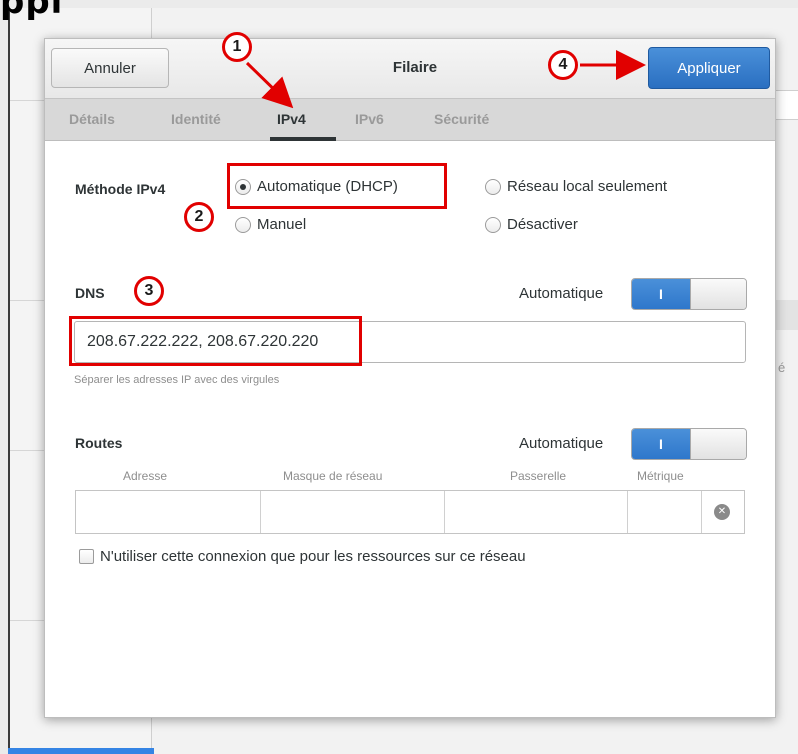  What do you see at coordinates (149, 291) in the screenshot?
I see `step-marker-3: 3` at bounding box center [149, 291].